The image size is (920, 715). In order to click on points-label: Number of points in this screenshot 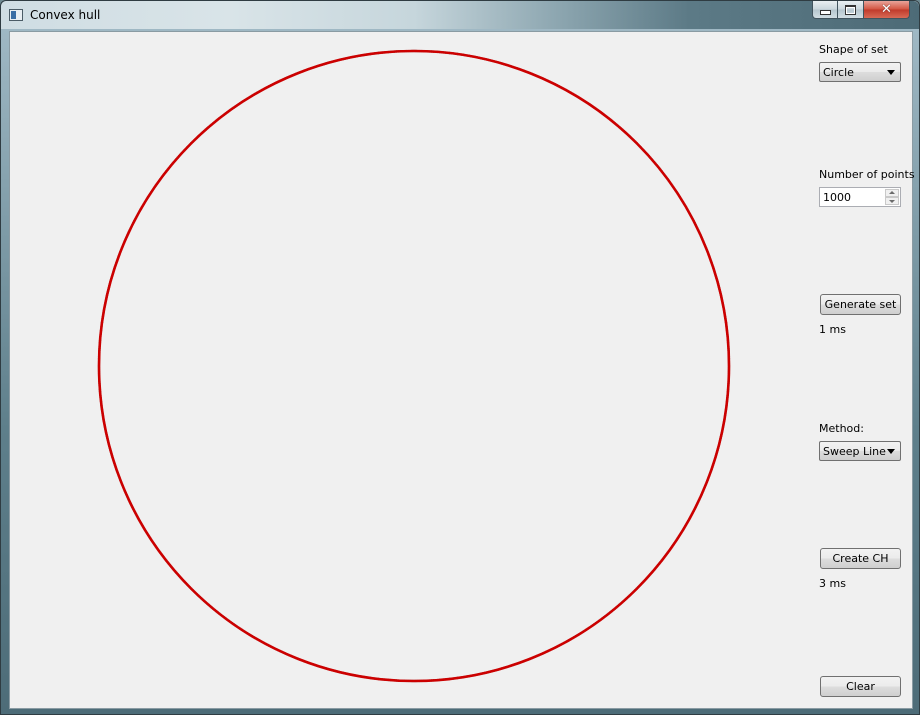, I will do `click(867, 174)`.